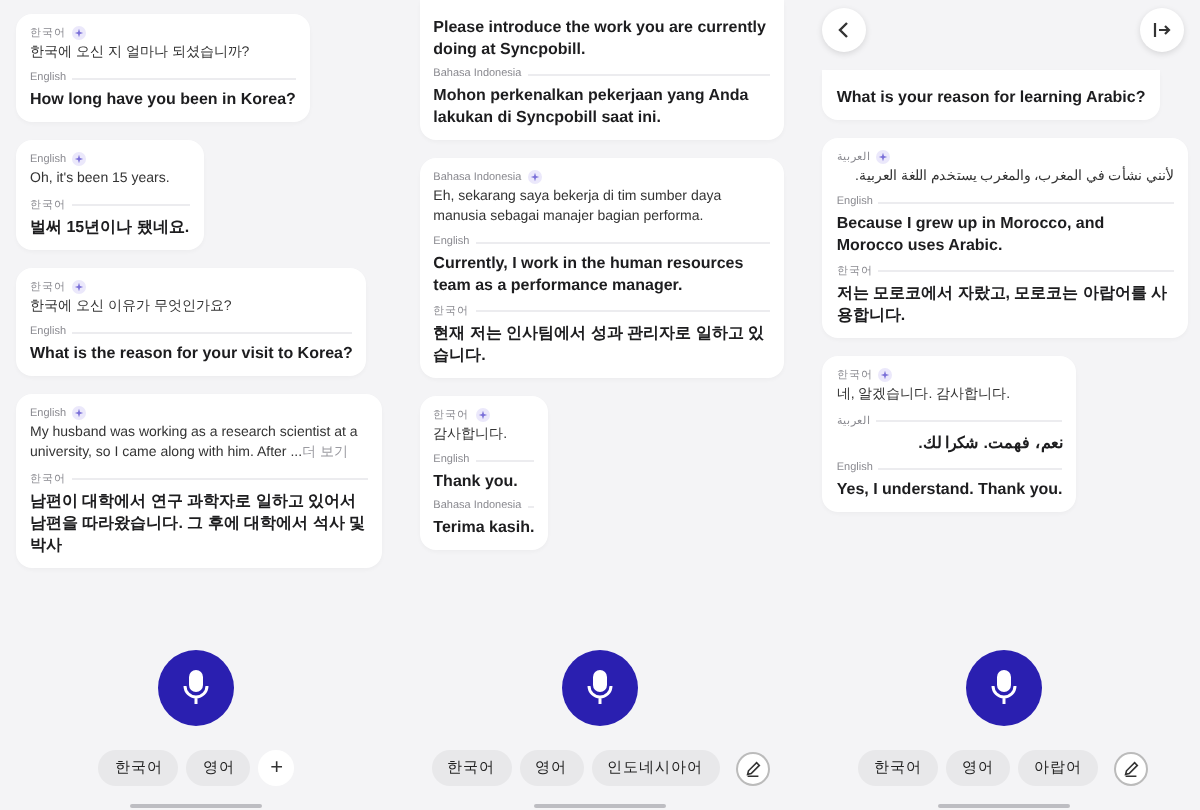 Image resolution: width=1200 pixels, height=810 pixels. I want to click on exit-icon, so click(1162, 30).